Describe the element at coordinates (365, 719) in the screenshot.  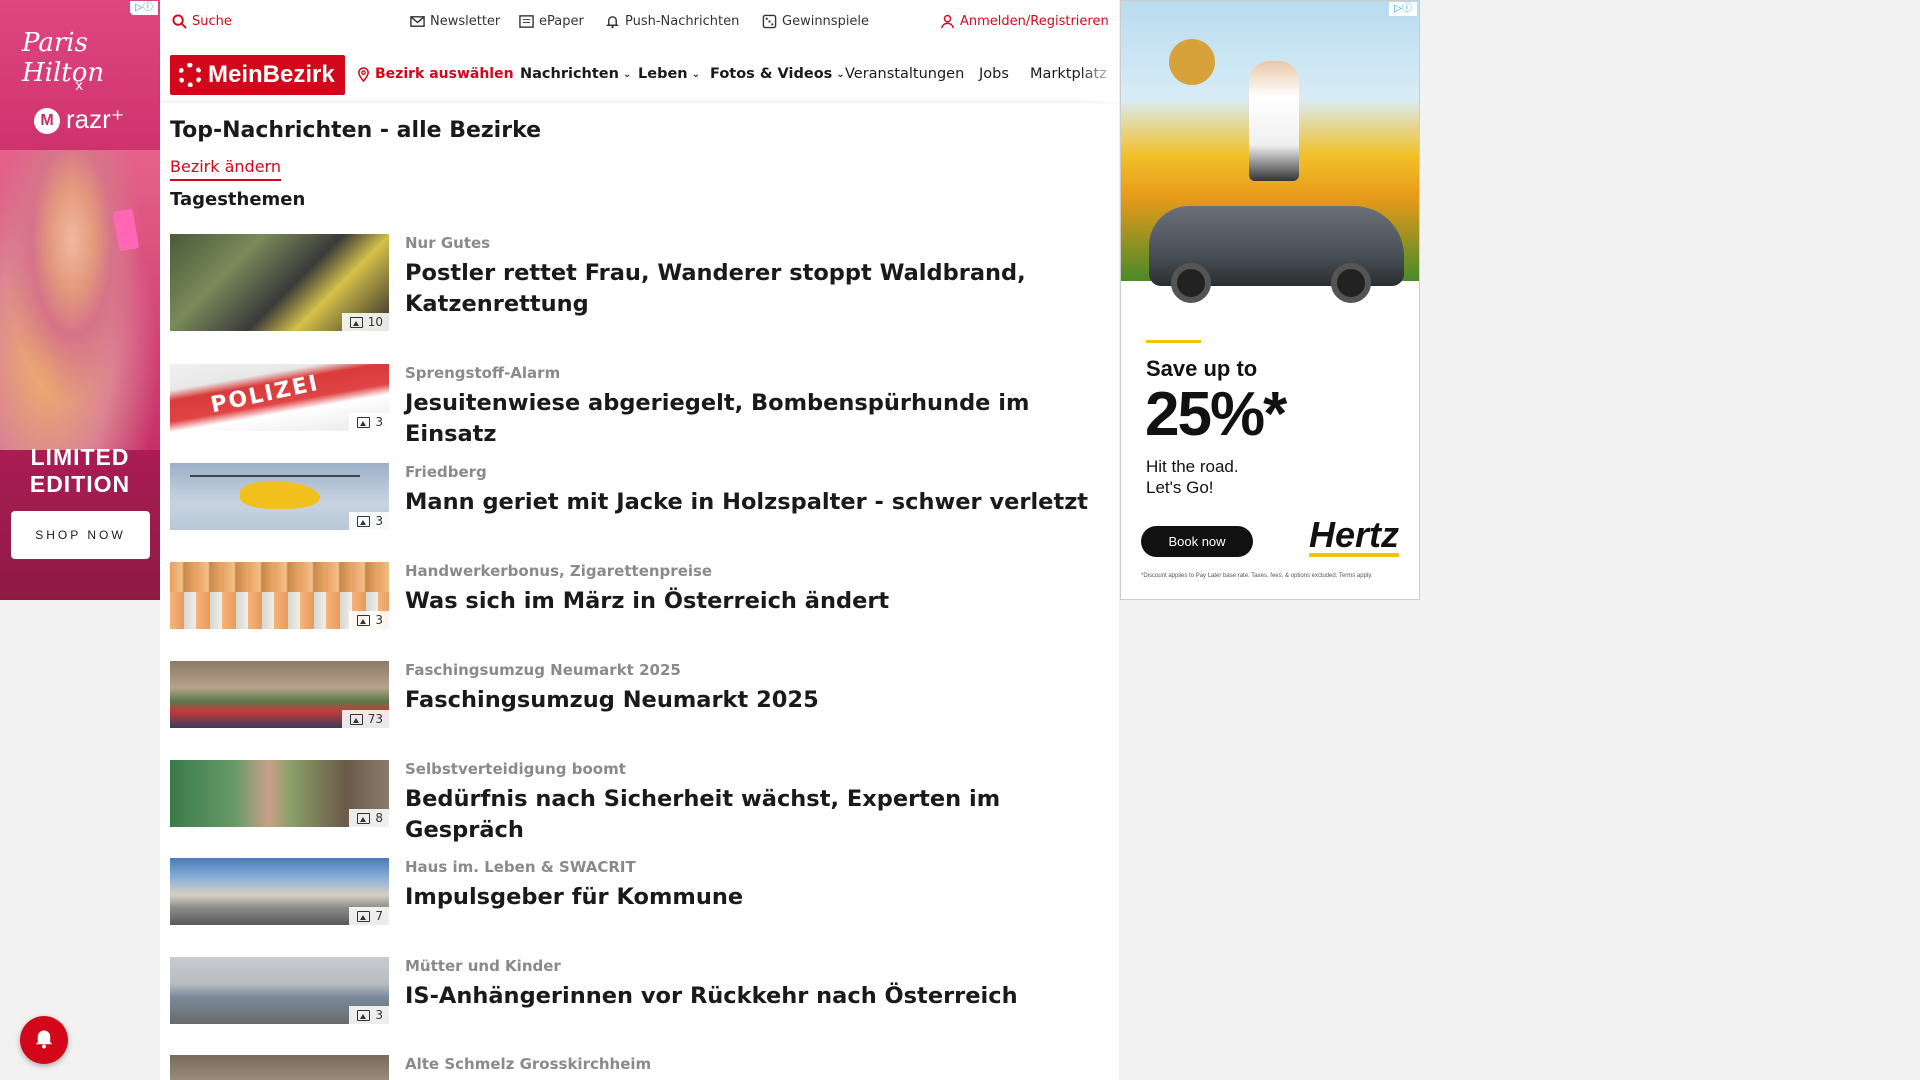
I see `image-count-badge: 73` at that location.